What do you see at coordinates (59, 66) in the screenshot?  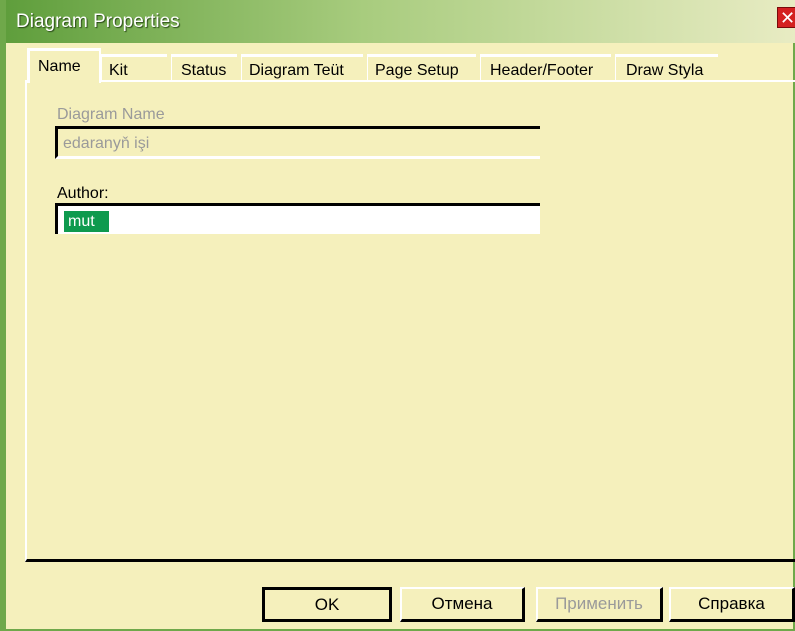 I see `tab-name-label: Name` at bounding box center [59, 66].